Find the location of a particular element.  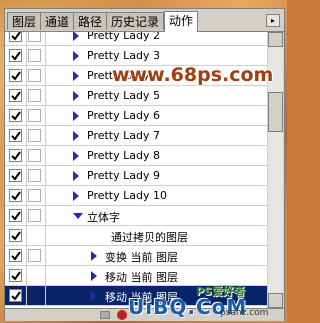

action-row: Pretty Lady 10 is located at coordinates (136, 196).